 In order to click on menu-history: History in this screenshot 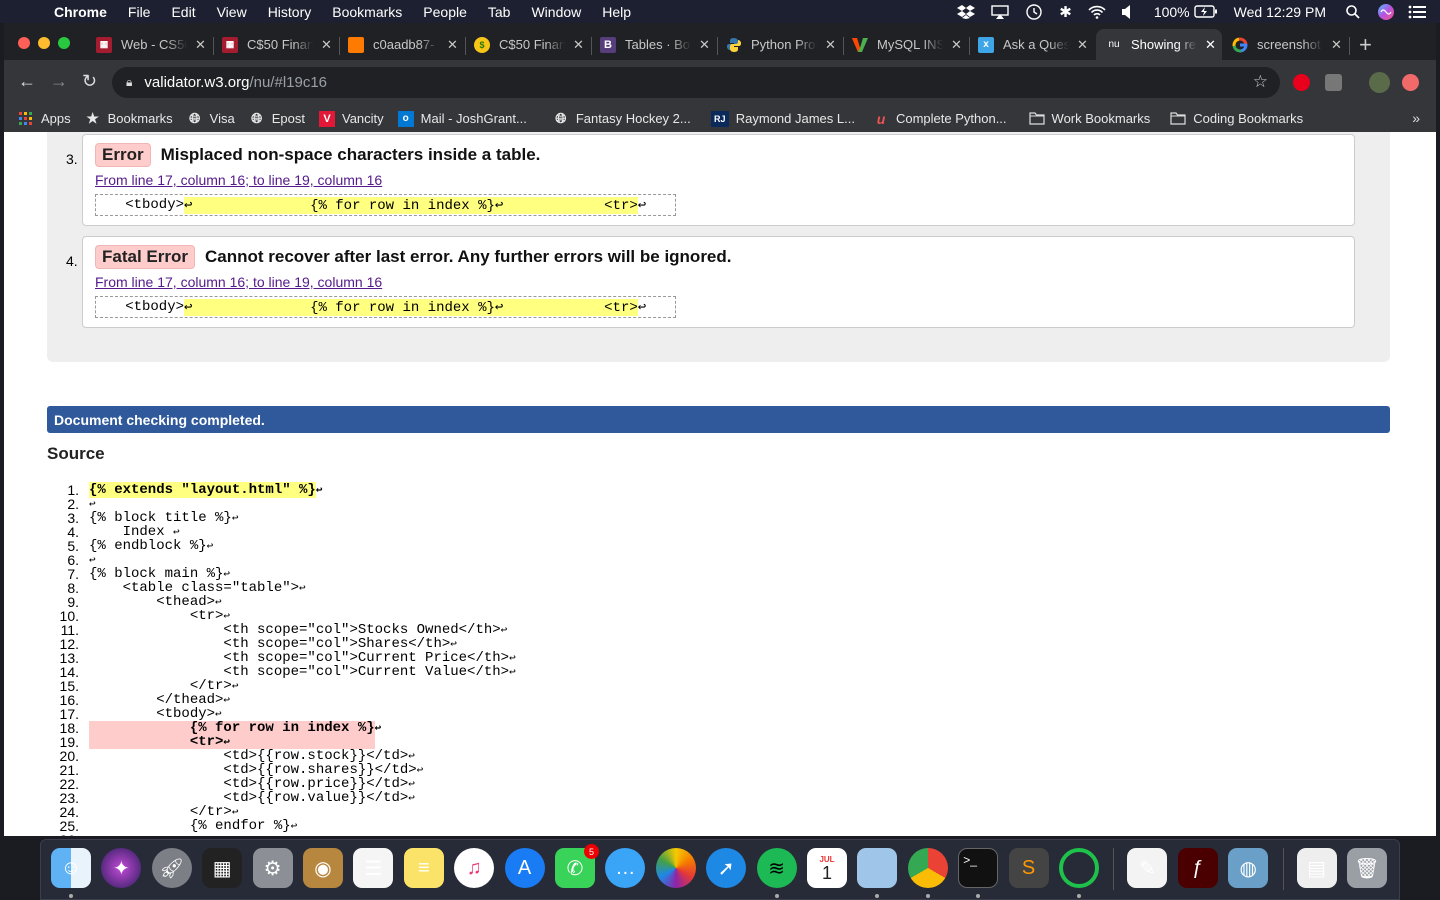, I will do `click(290, 12)`.